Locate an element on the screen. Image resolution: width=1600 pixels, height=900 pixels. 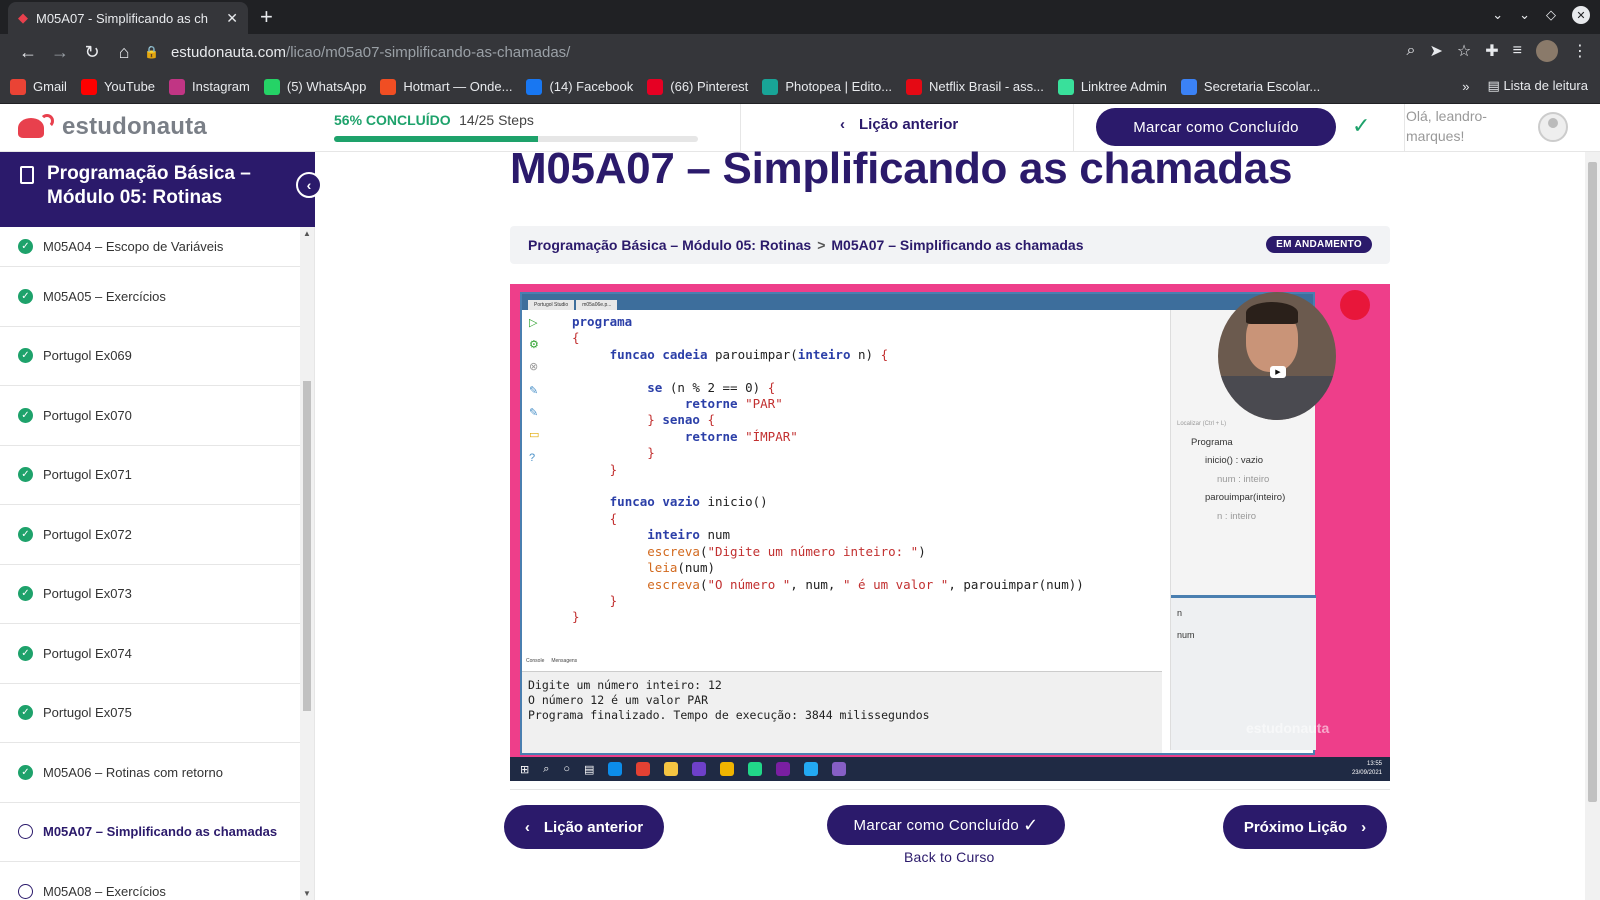
tab-search-icon: ⌄ is located at coordinates (1497, 15).